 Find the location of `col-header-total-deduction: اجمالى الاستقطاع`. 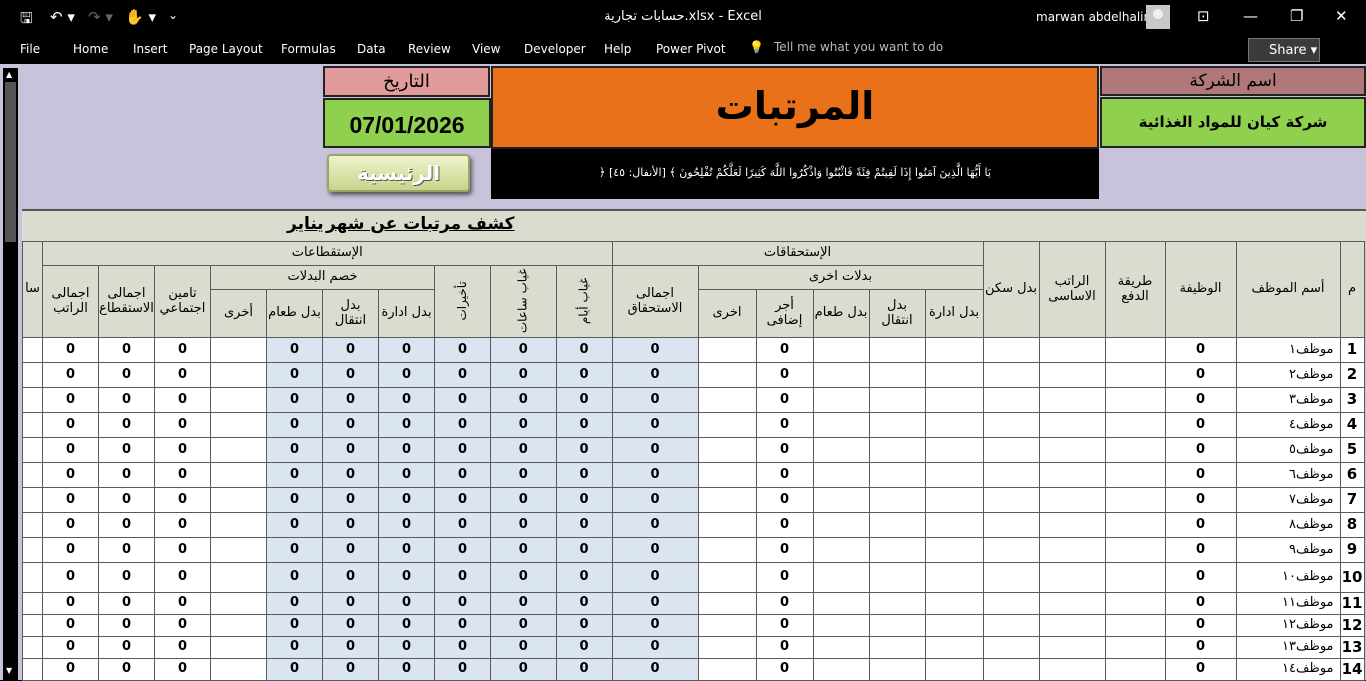

col-header-total-deduction: اجمالى الاستقطاع is located at coordinates (126, 301).